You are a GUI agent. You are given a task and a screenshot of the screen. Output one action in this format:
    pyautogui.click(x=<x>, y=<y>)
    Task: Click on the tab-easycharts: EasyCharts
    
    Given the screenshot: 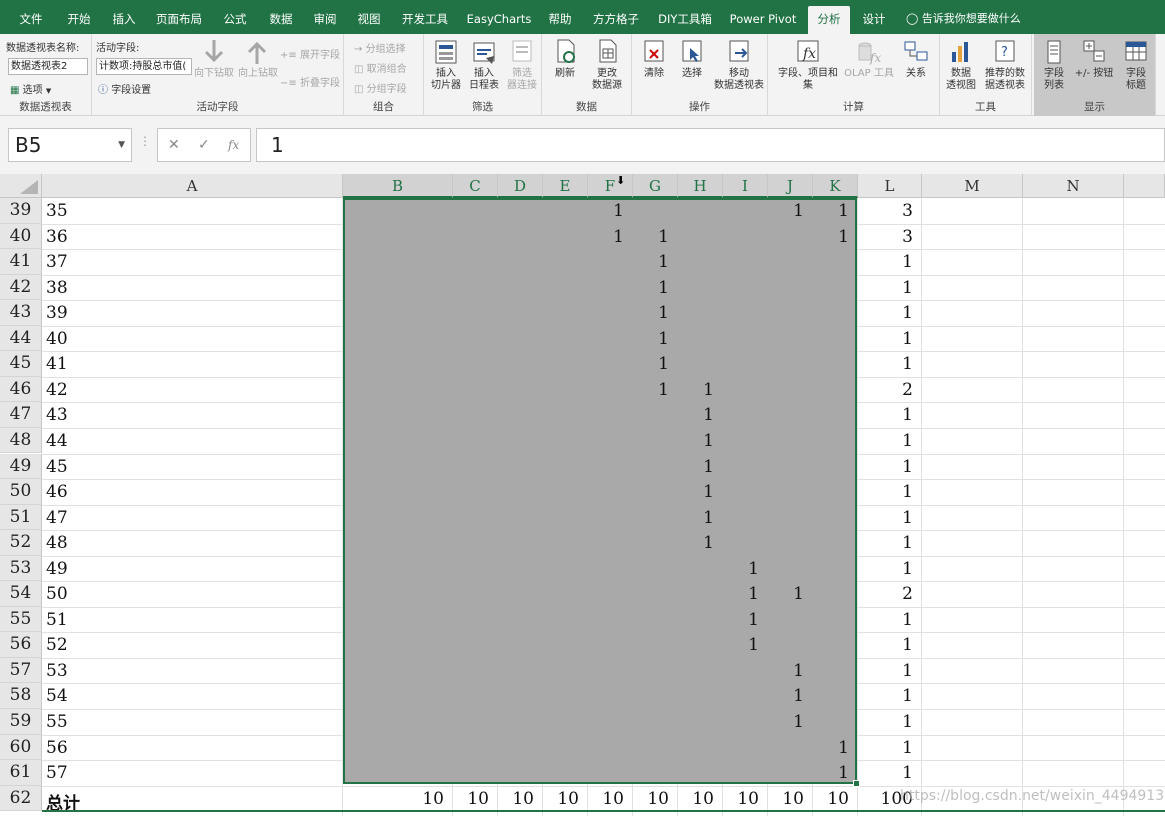 What is the action you would take?
    pyautogui.click(x=499, y=20)
    